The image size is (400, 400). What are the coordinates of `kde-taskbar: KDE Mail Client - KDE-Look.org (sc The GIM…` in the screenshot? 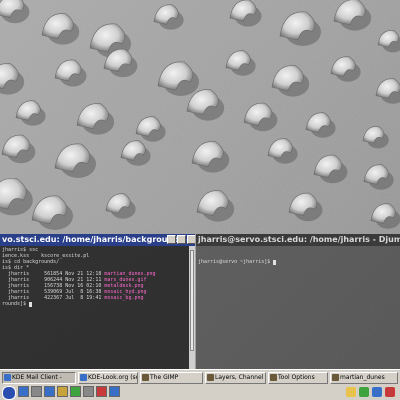 It's located at (200, 384).